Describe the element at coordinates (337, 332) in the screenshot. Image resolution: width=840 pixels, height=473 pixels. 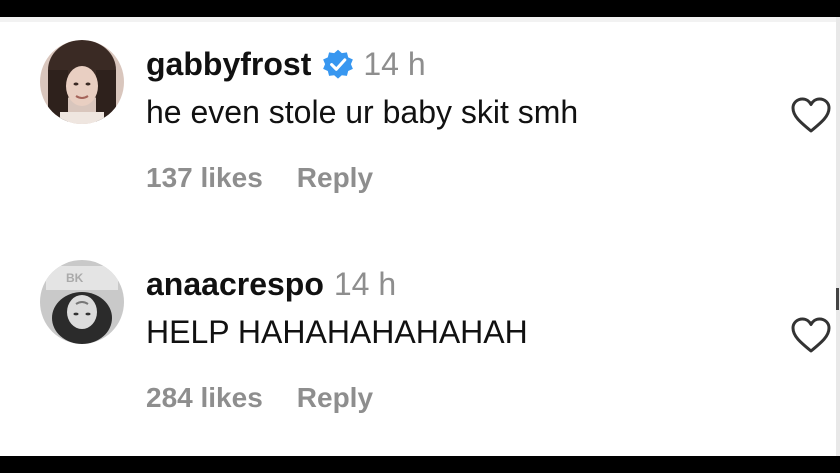
I see `comment-text: HELP HAHAHAHAHAHAH` at that location.